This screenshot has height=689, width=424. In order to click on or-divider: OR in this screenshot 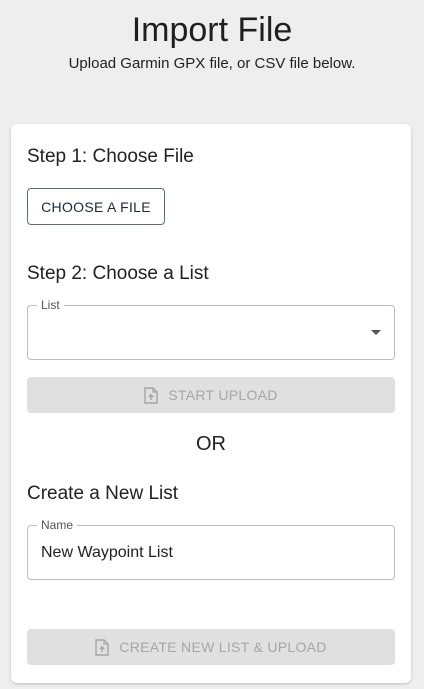, I will do `click(211, 444)`.